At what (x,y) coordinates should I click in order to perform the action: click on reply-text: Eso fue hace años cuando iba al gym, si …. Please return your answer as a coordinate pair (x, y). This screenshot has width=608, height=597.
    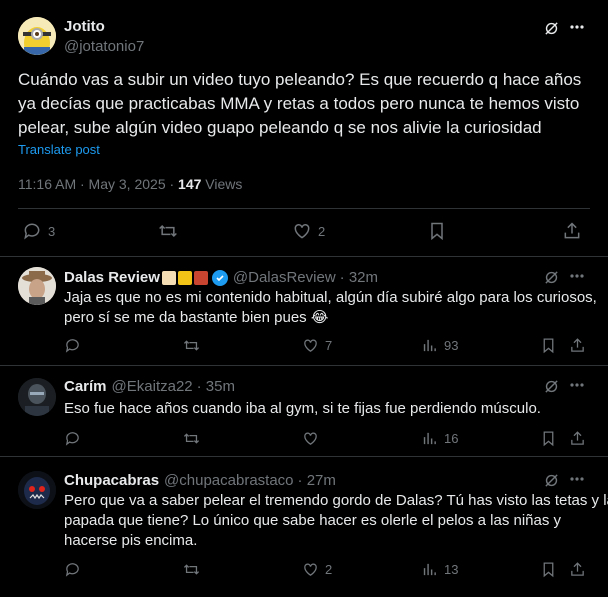
    Looking at the image, I should click on (319, 409).